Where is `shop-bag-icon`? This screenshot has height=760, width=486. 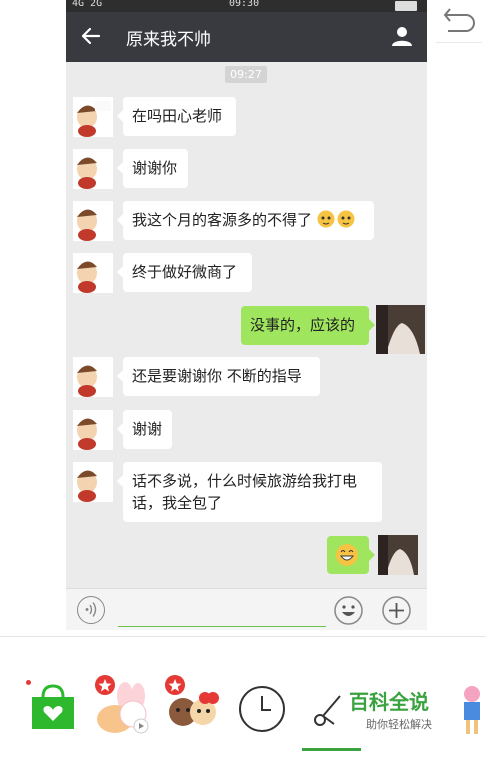 shop-bag-icon is located at coordinates (53, 707).